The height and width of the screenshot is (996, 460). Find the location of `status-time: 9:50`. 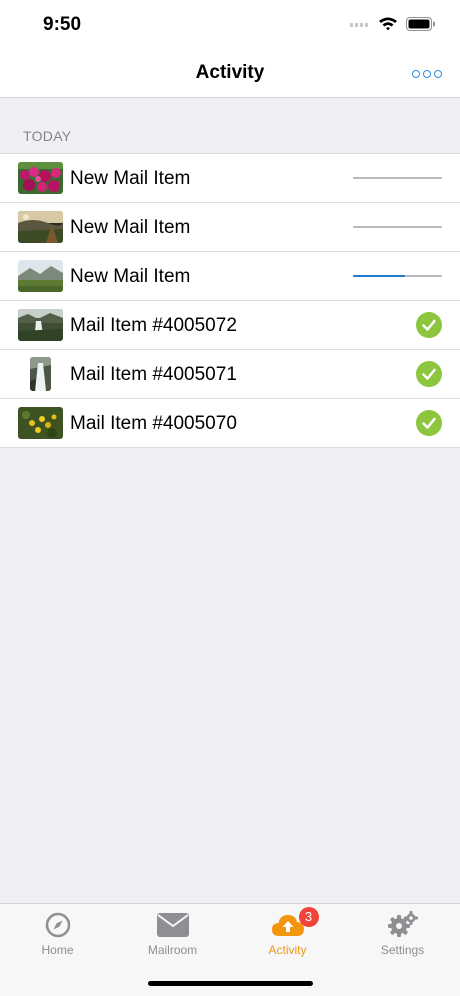

status-time: 9:50 is located at coordinates (62, 24).